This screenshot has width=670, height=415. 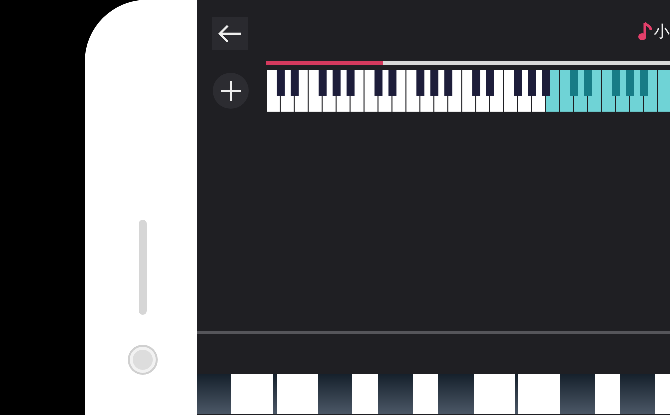 I want to click on piano-keyboard-drawing, so click(x=433, y=394).